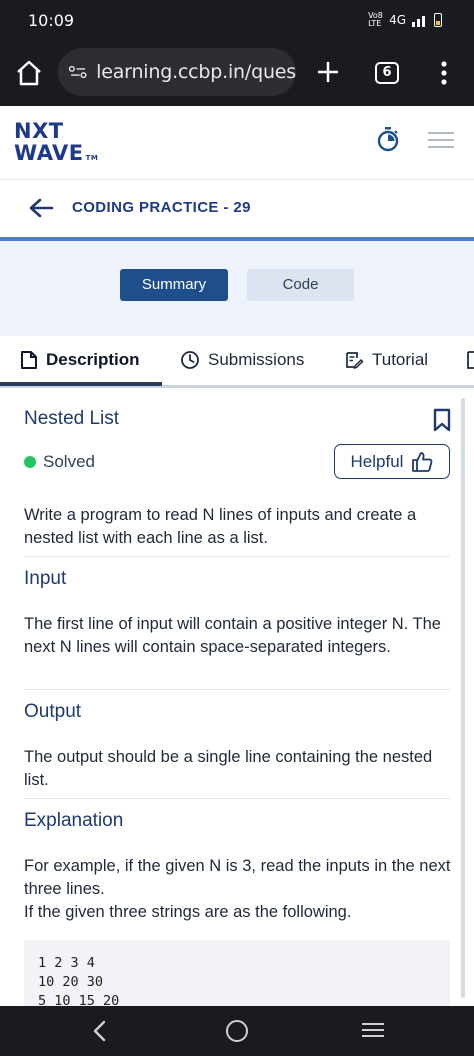  Describe the element at coordinates (74, 820) in the screenshot. I see `explanation-heading: Explanation` at that location.